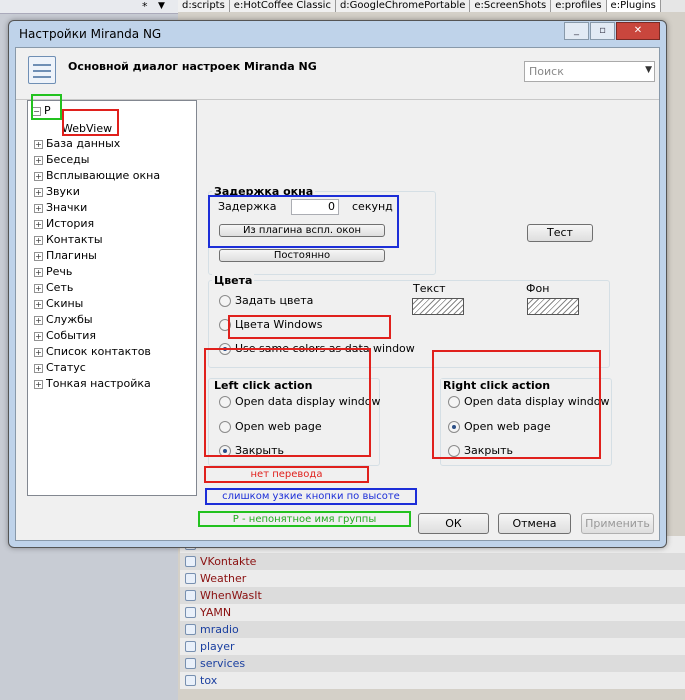 This screenshot has height=700, width=685. I want to click on modified-marker: *, so click(145, 6).